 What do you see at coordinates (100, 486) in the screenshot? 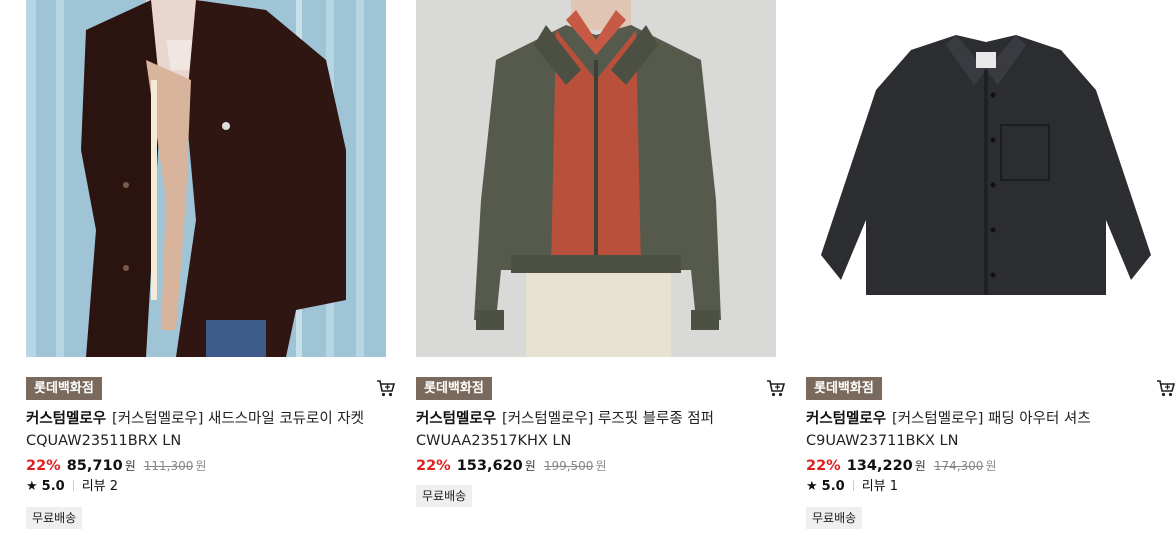
I see `review-count: 리뷰 2` at bounding box center [100, 486].